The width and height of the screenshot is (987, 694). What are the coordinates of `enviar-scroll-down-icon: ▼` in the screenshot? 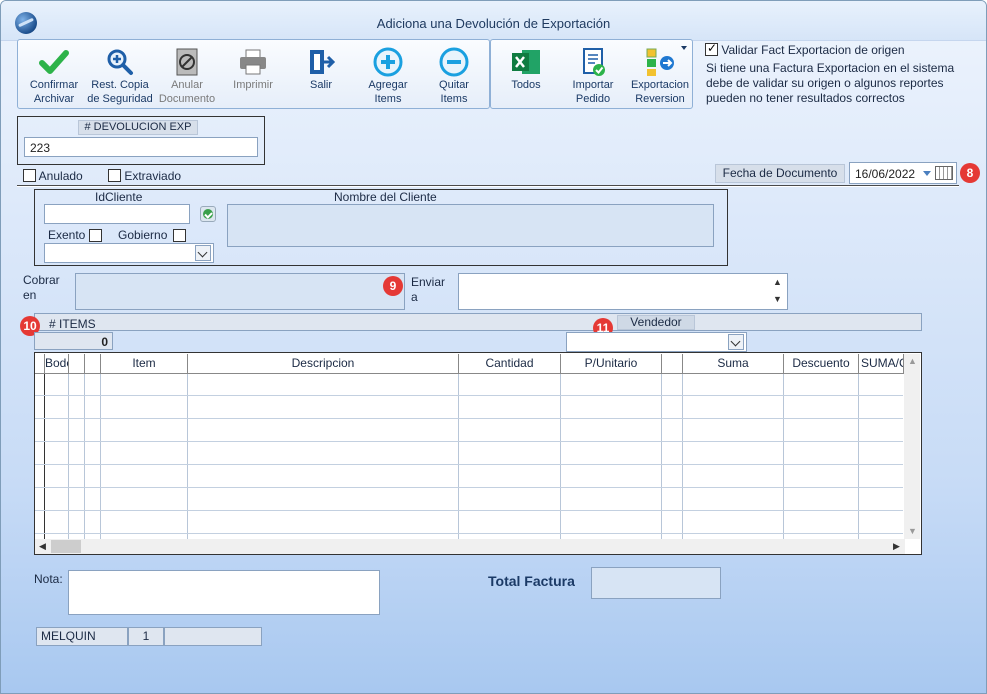 It's located at (777, 299).